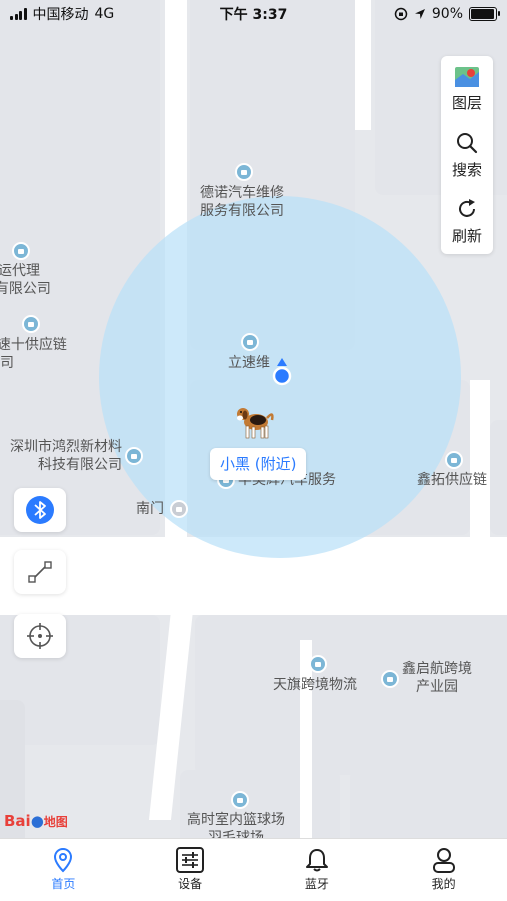 Image resolution: width=507 pixels, height=901 pixels. I want to click on measure-icon, so click(40, 572).